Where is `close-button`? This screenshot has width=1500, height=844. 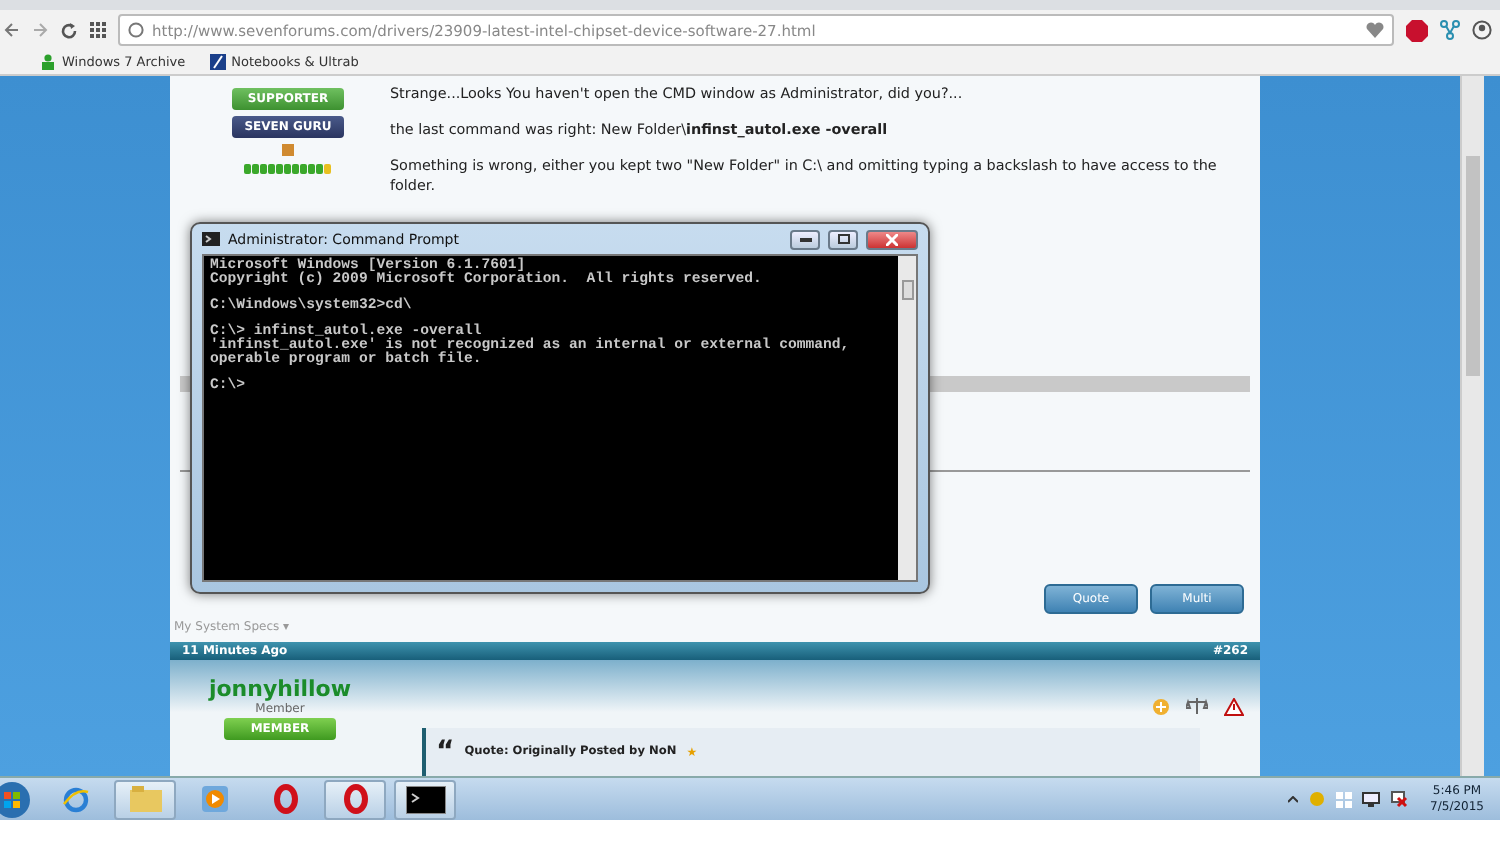
close-button is located at coordinates (892, 239).